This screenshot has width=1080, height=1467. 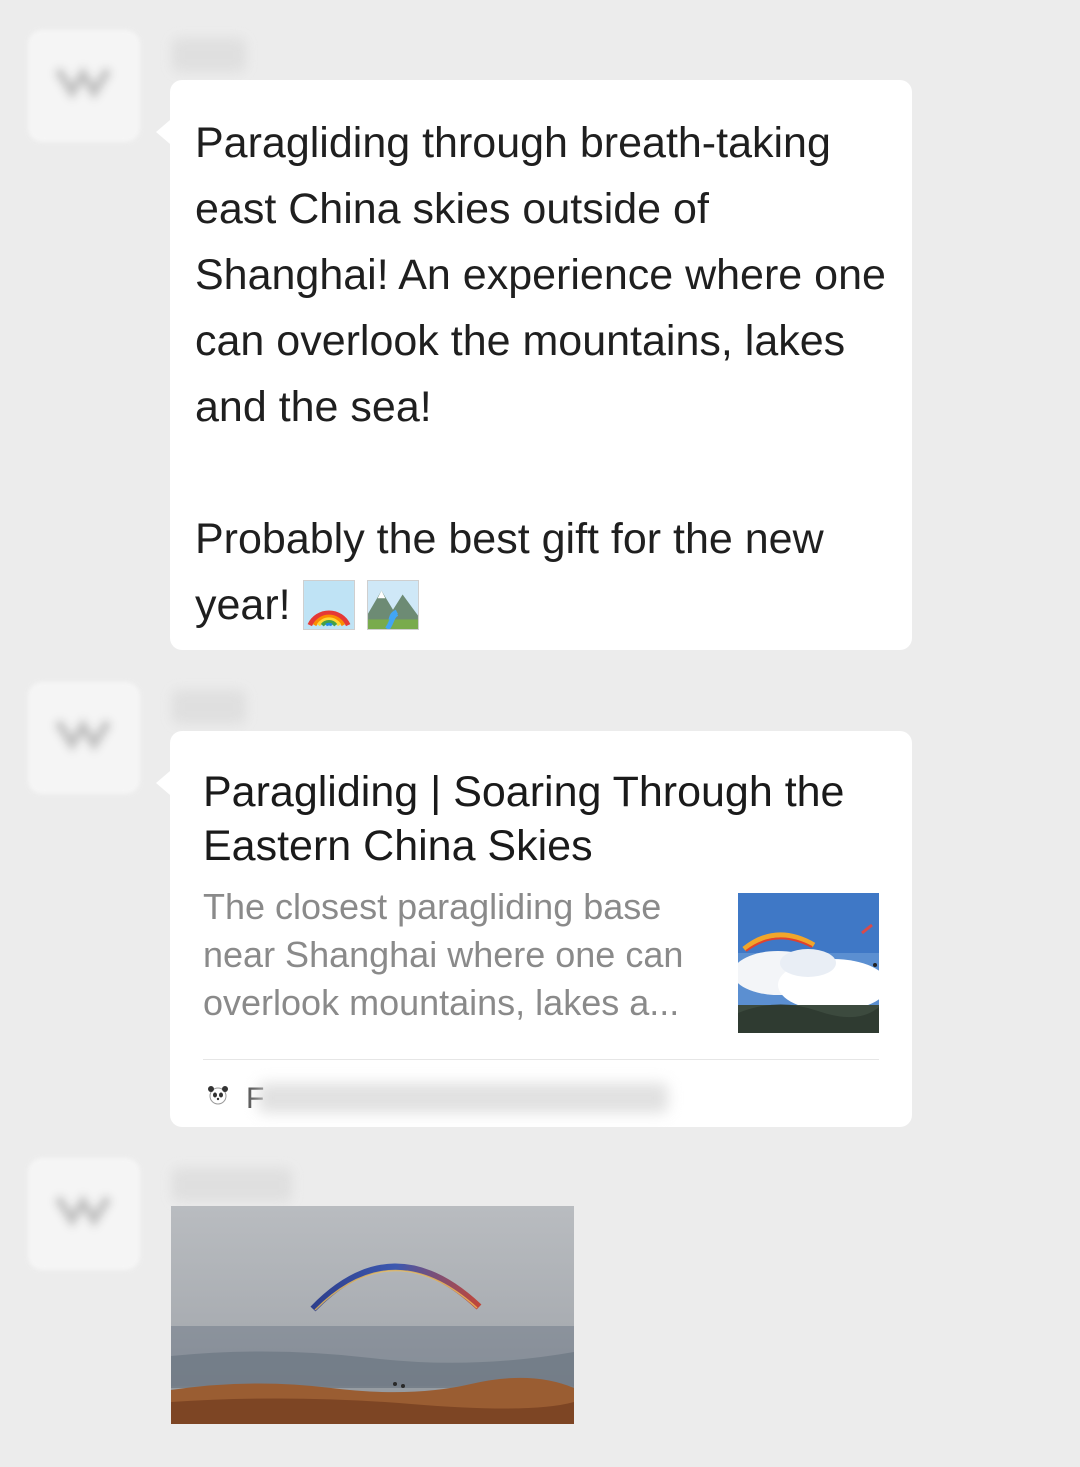 I want to click on link-divider, so click(x=541, y=1059).